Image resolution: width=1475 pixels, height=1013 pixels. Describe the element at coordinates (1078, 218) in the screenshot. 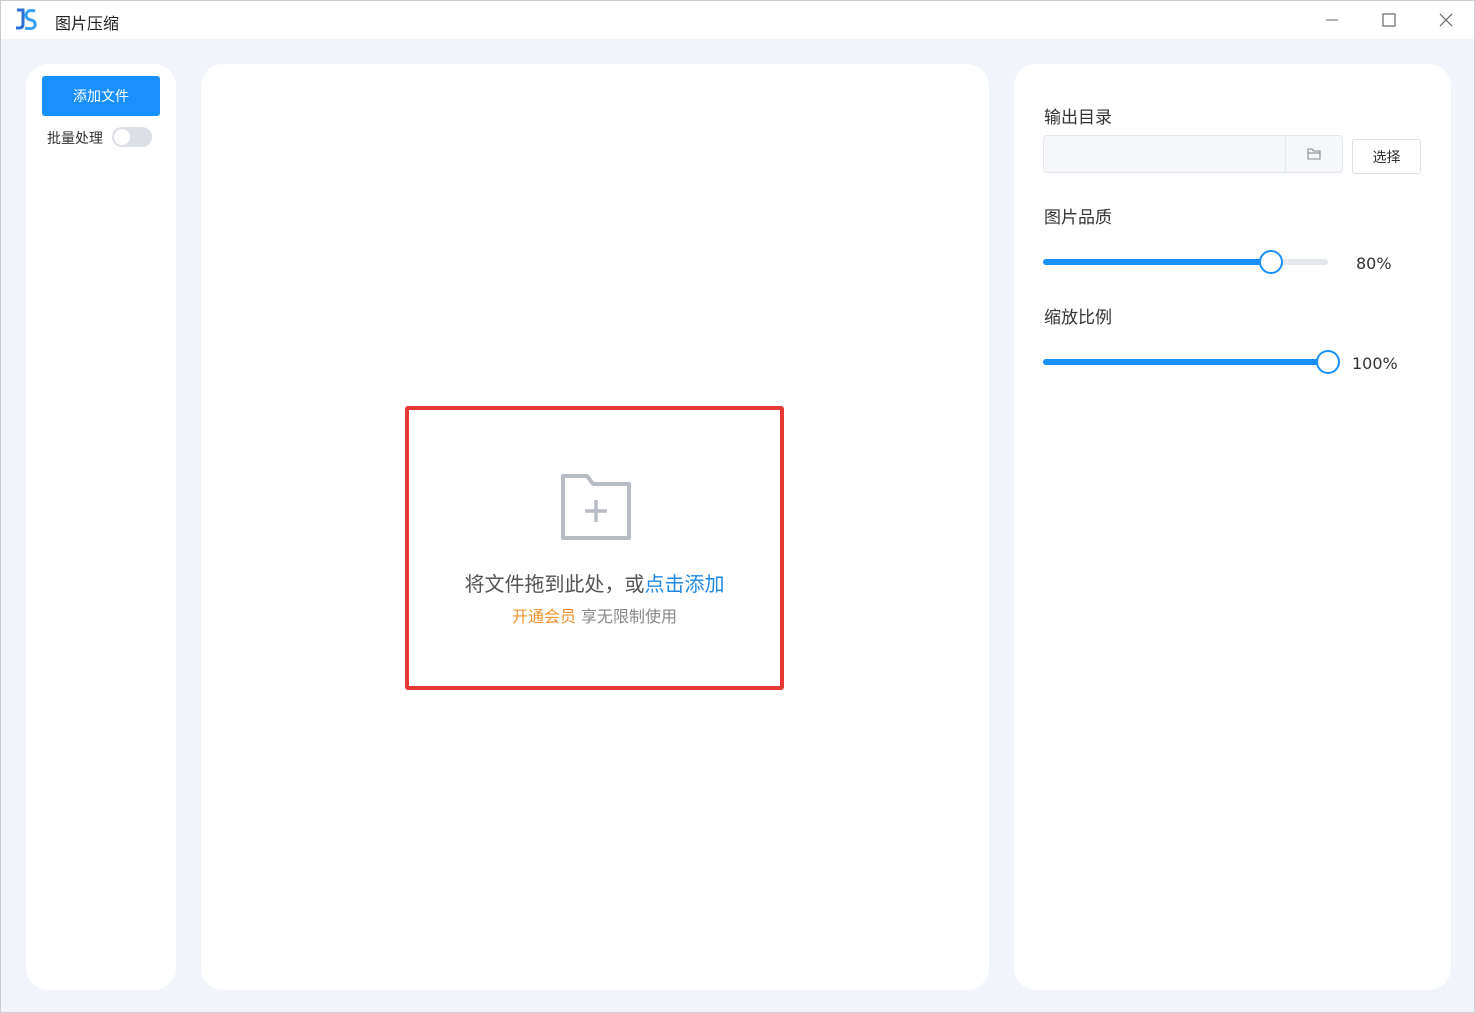

I see `quality-label: 图片品质` at that location.